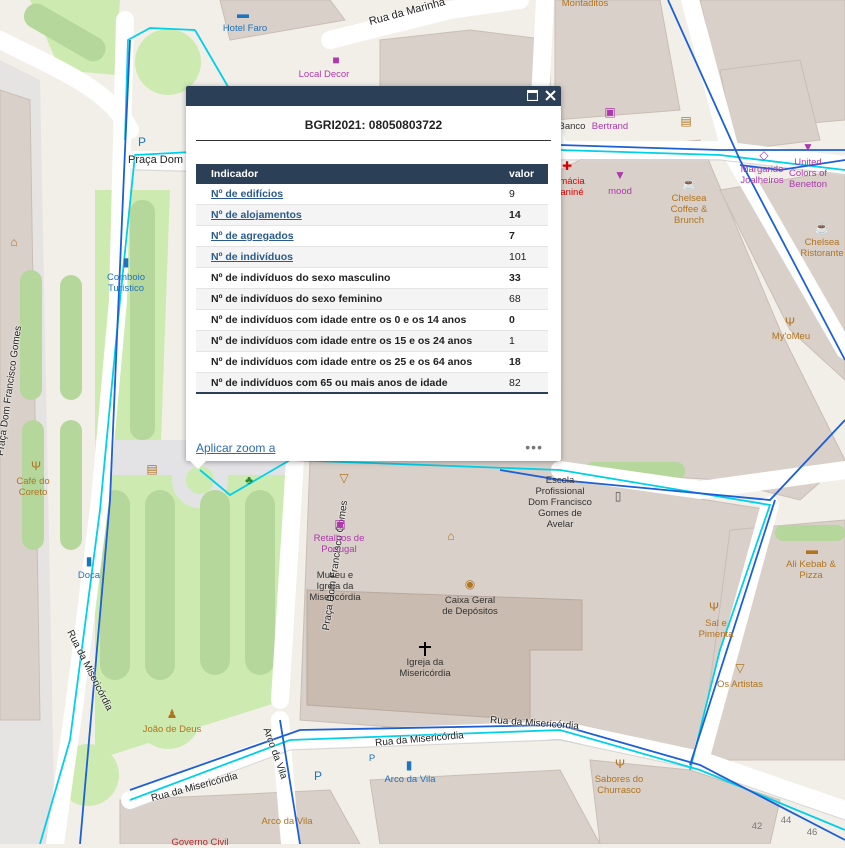 This screenshot has width=845, height=848. I want to click on bus-icon: ▮, so click(126, 262).